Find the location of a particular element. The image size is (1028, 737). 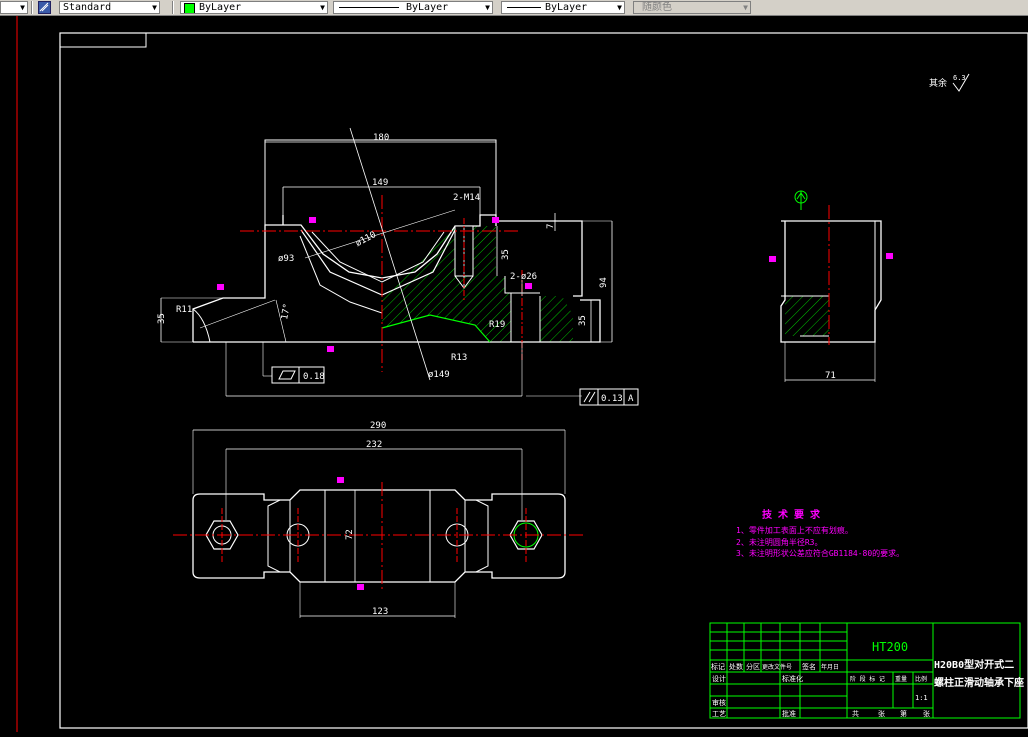

flatness-value: 0.18 is located at coordinates (314, 377).